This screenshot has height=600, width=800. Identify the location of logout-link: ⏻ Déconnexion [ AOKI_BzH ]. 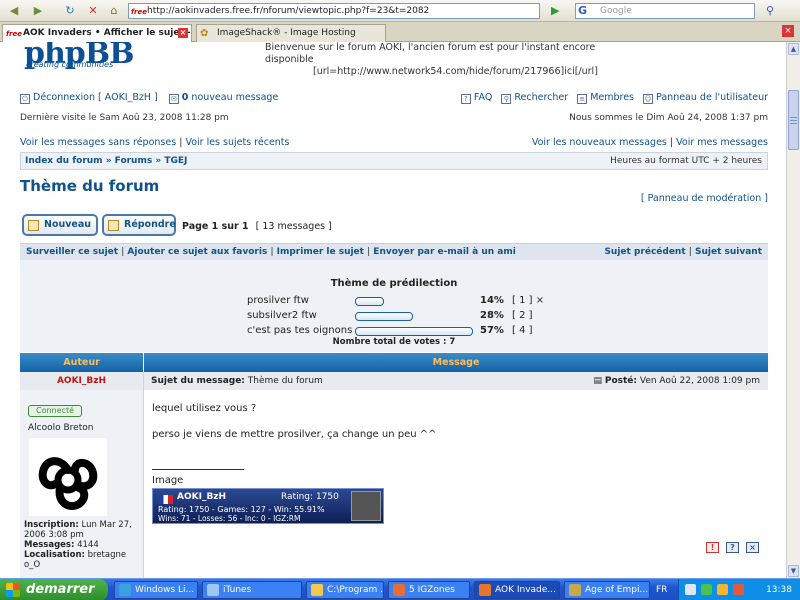
(89, 98).